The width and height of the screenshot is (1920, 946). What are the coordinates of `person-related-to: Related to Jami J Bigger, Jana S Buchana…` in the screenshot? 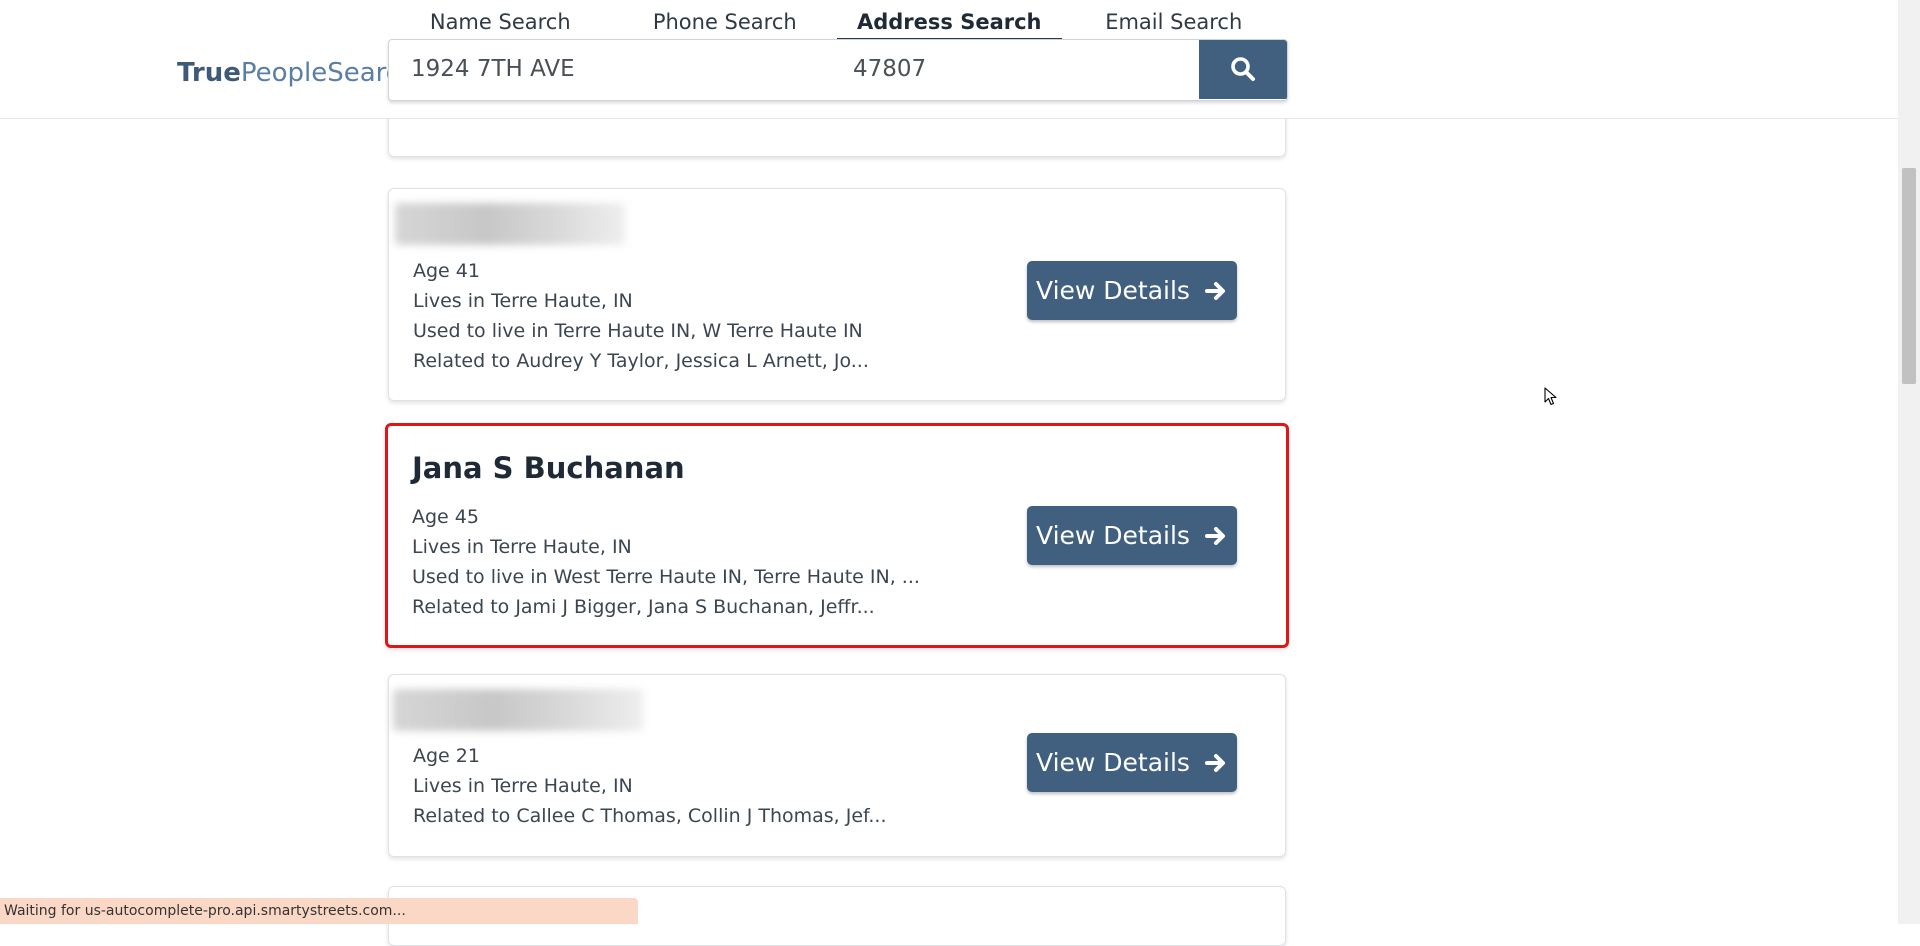 It's located at (643, 607).